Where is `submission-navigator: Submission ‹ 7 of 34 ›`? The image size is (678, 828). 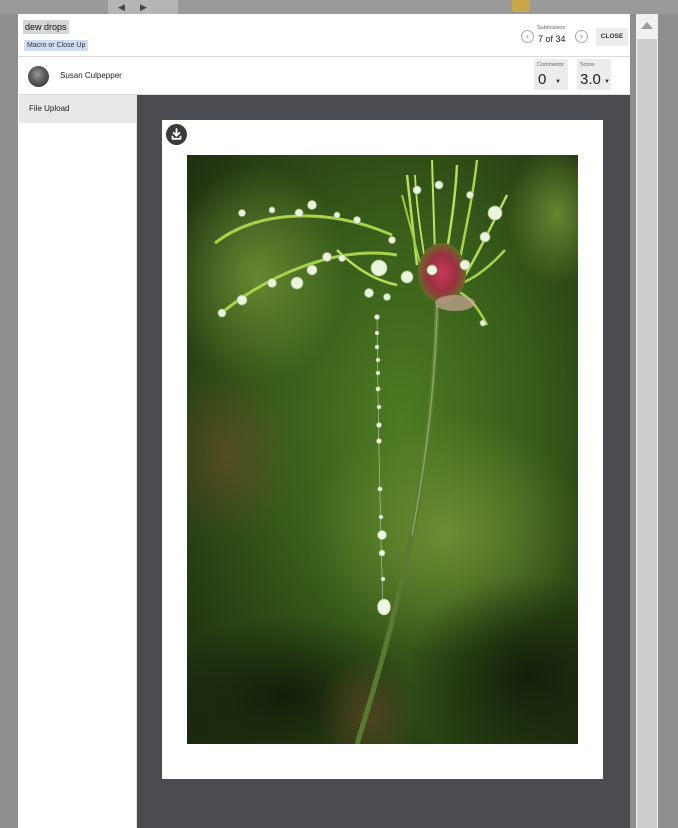
submission-navigator: Submission ‹ 7 of 34 › is located at coordinates (556, 36).